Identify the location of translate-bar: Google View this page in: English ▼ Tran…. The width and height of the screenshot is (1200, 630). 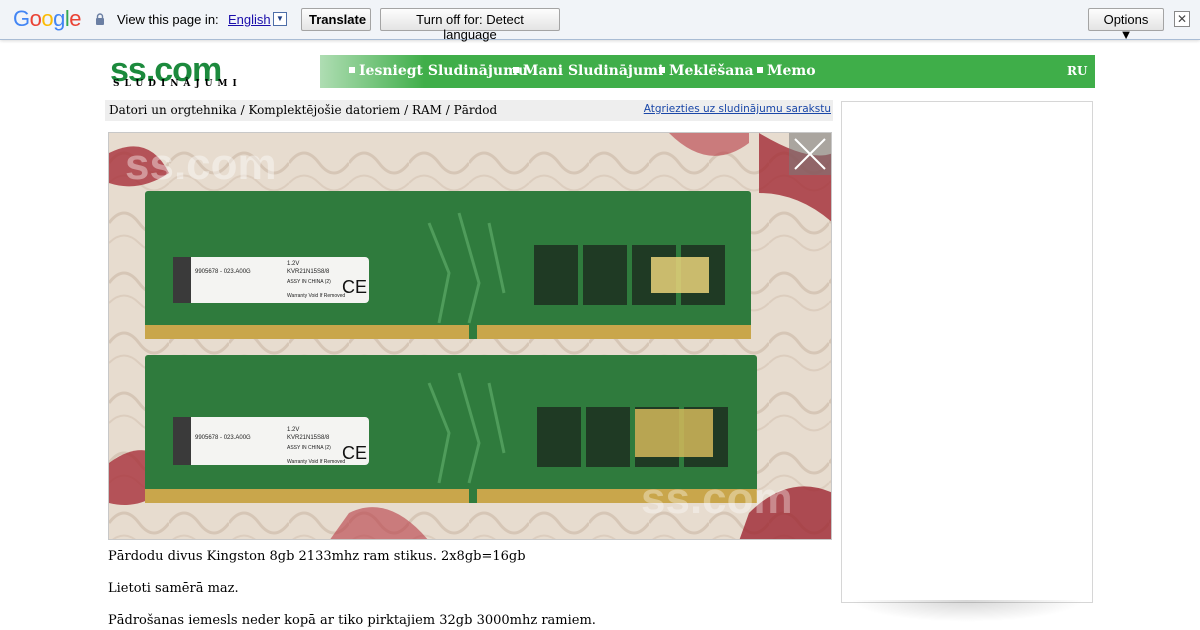
(600, 21).